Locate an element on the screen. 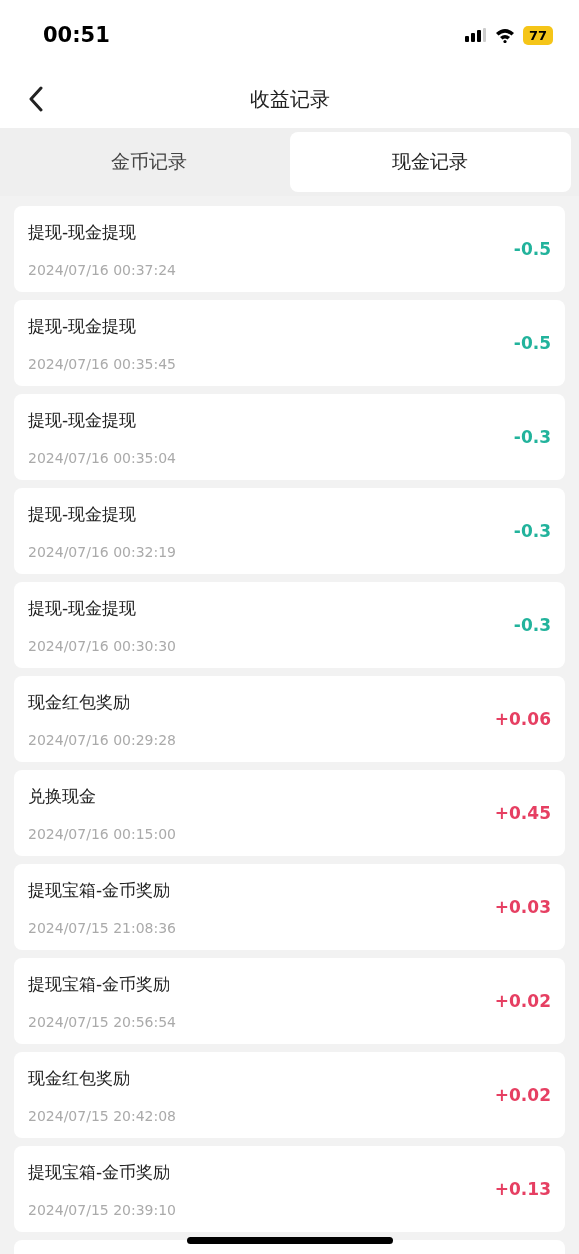 The height and width of the screenshot is (1254, 579). tab: 现金记录 is located at coordinates (430, 162).